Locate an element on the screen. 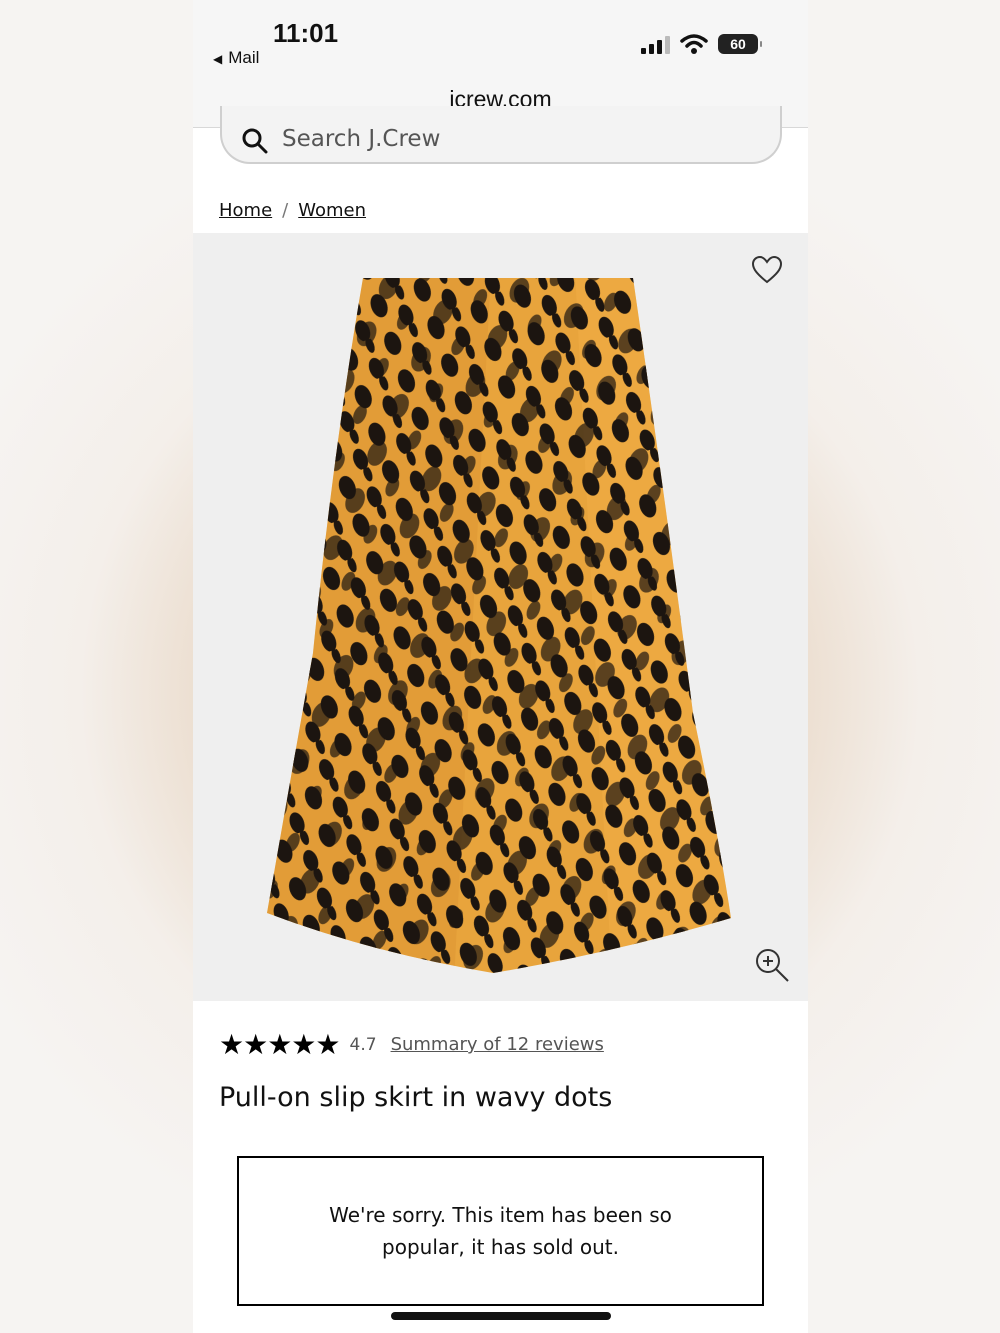  back-to-mail-link: ◀ Mail is located at coordinates (236, 58).